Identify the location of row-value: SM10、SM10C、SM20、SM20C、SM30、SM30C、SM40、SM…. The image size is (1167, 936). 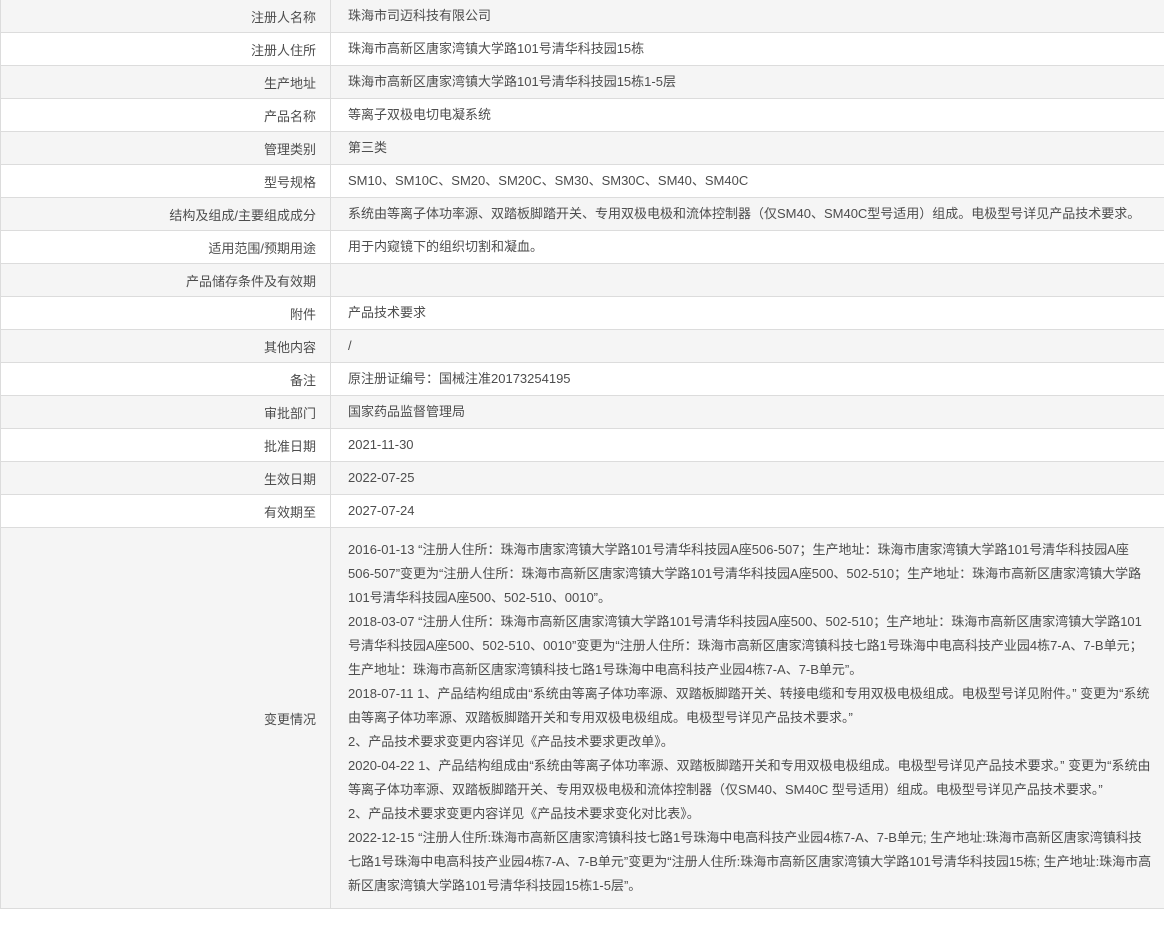
(747, 181).